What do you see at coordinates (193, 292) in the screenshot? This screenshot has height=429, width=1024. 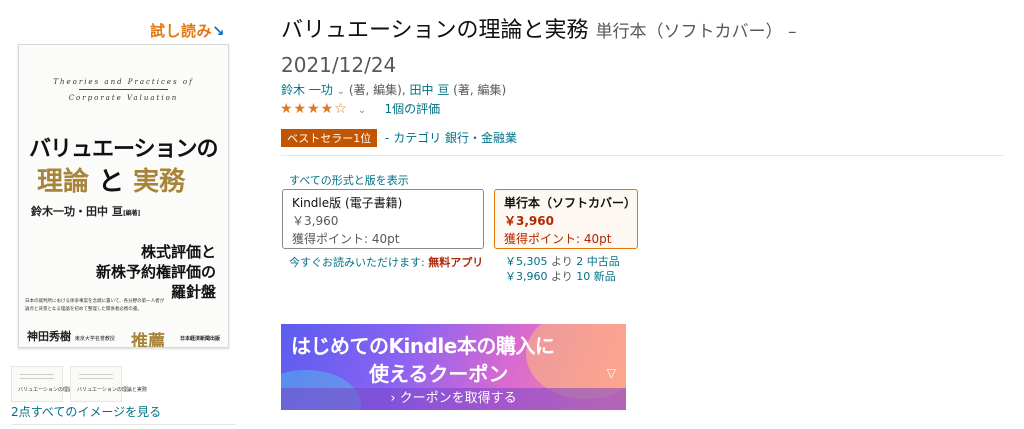 I see `cover-subtitle-3: 羅針盤` at bounding box center [193, 292].